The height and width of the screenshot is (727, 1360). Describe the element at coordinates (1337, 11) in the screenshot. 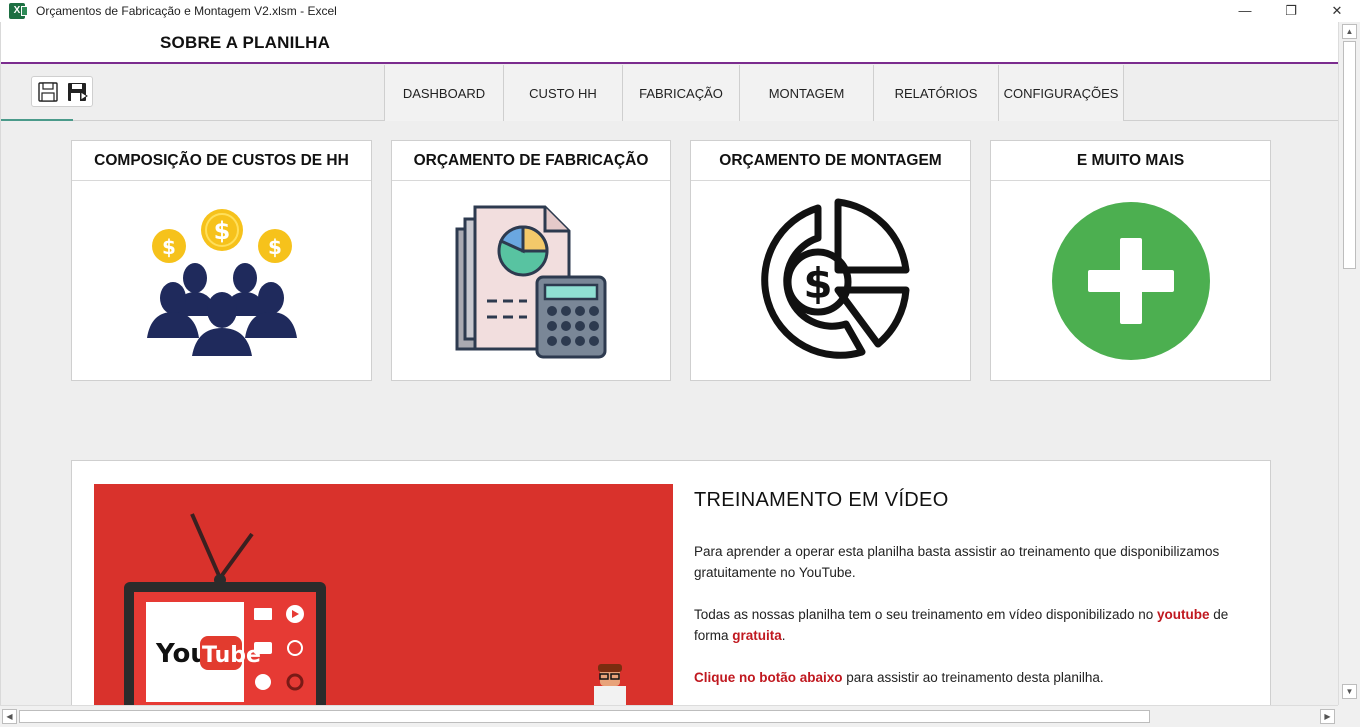

I see `close-button: ✕` at that location.